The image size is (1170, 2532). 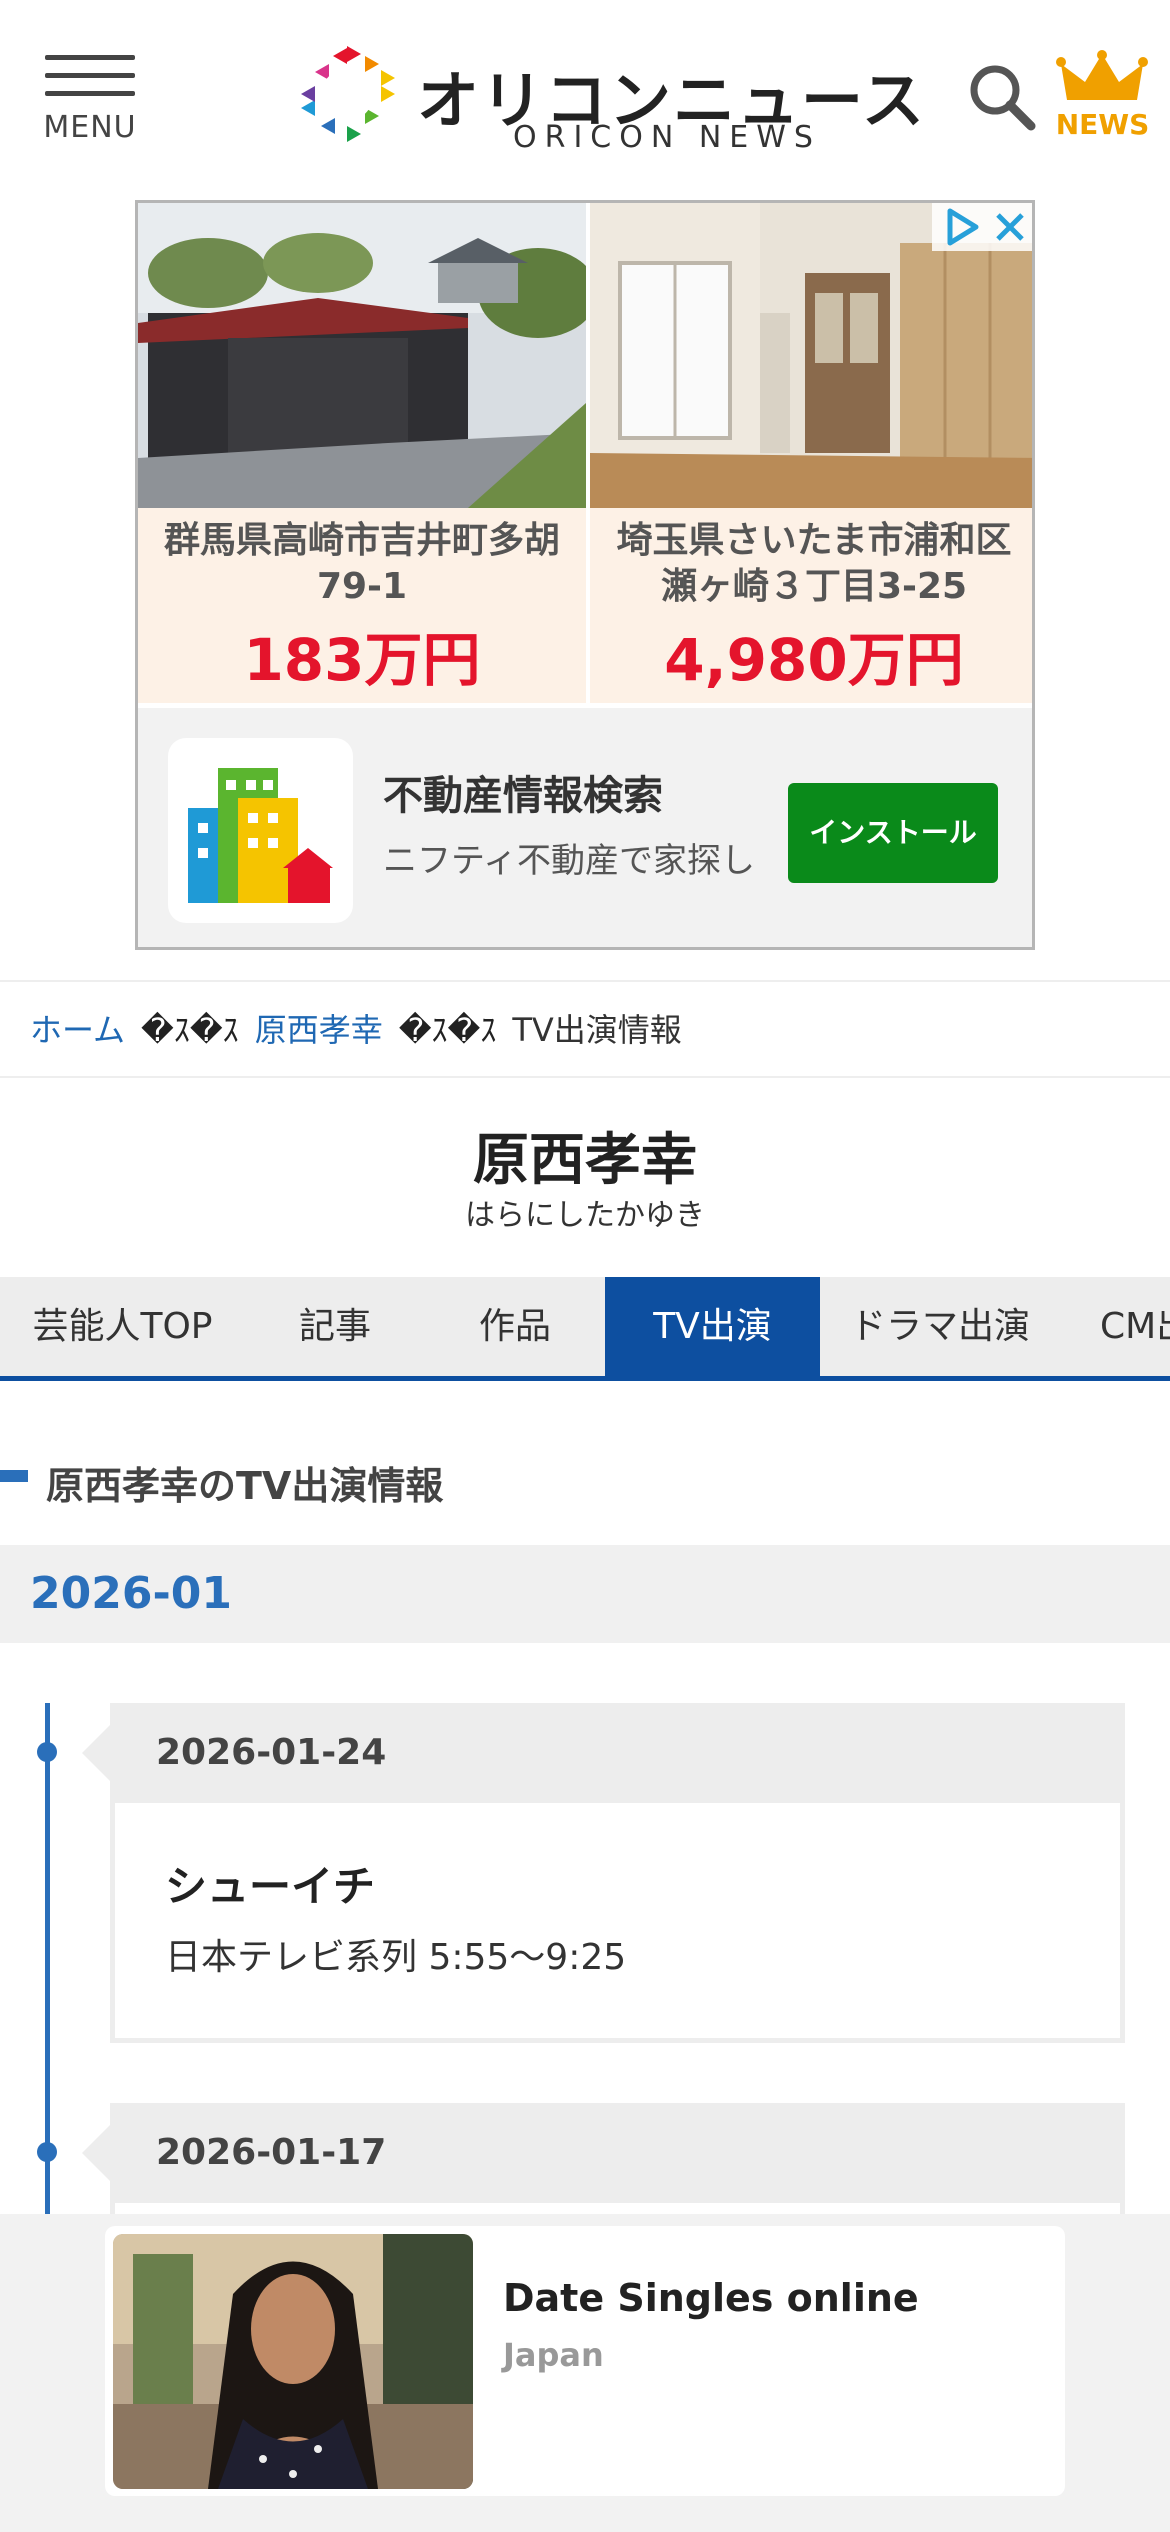 I want to click on property-address: 埼玉県さいたま市浦和区 瀬ヶ崎３丁目3-25, so click(x=814, y=563).